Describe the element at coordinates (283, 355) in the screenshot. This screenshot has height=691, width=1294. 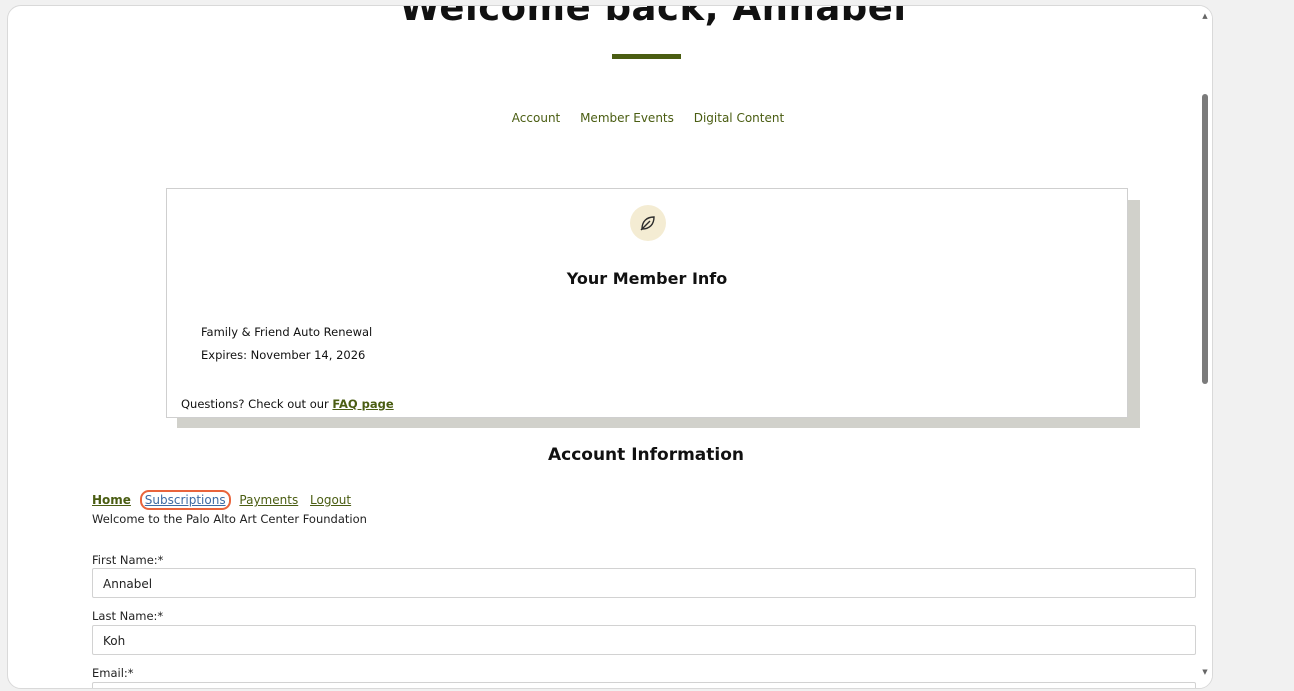
I see `membership-expiry: Expires: November 14, 2026` at that location.